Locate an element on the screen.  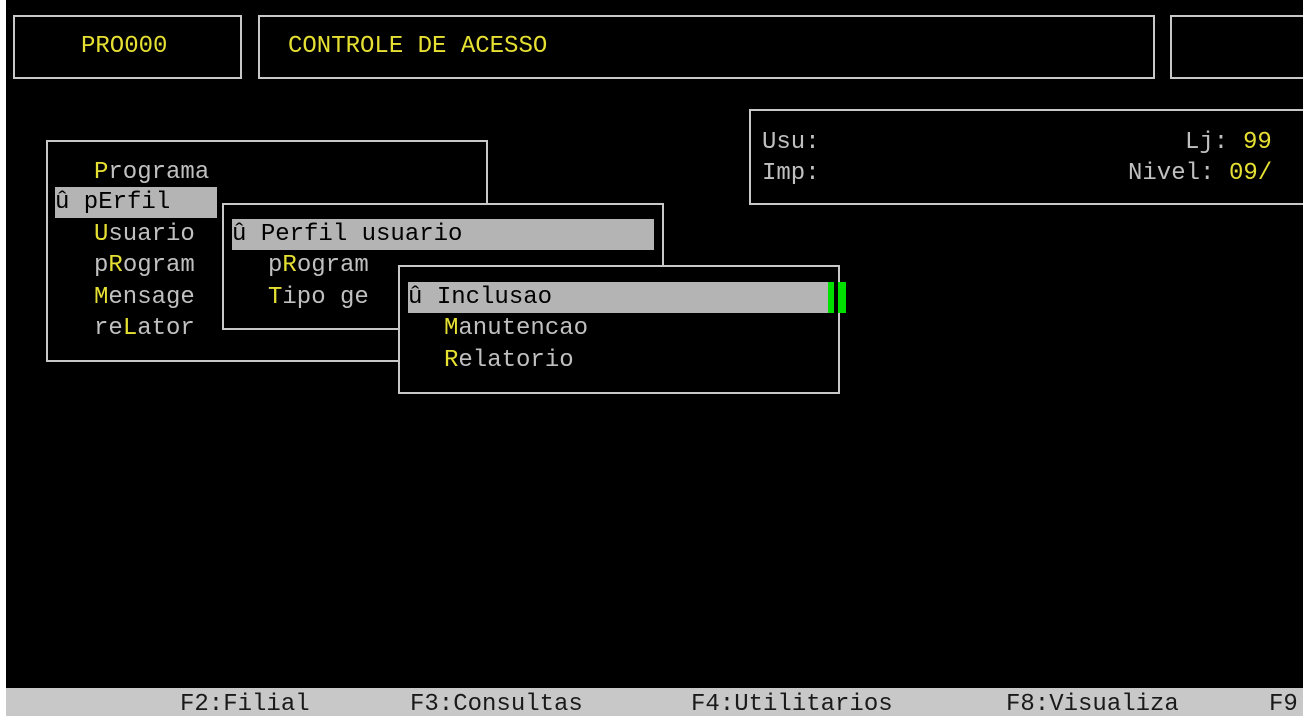
imp-label: Imp: is located at coordinates (791, 173).